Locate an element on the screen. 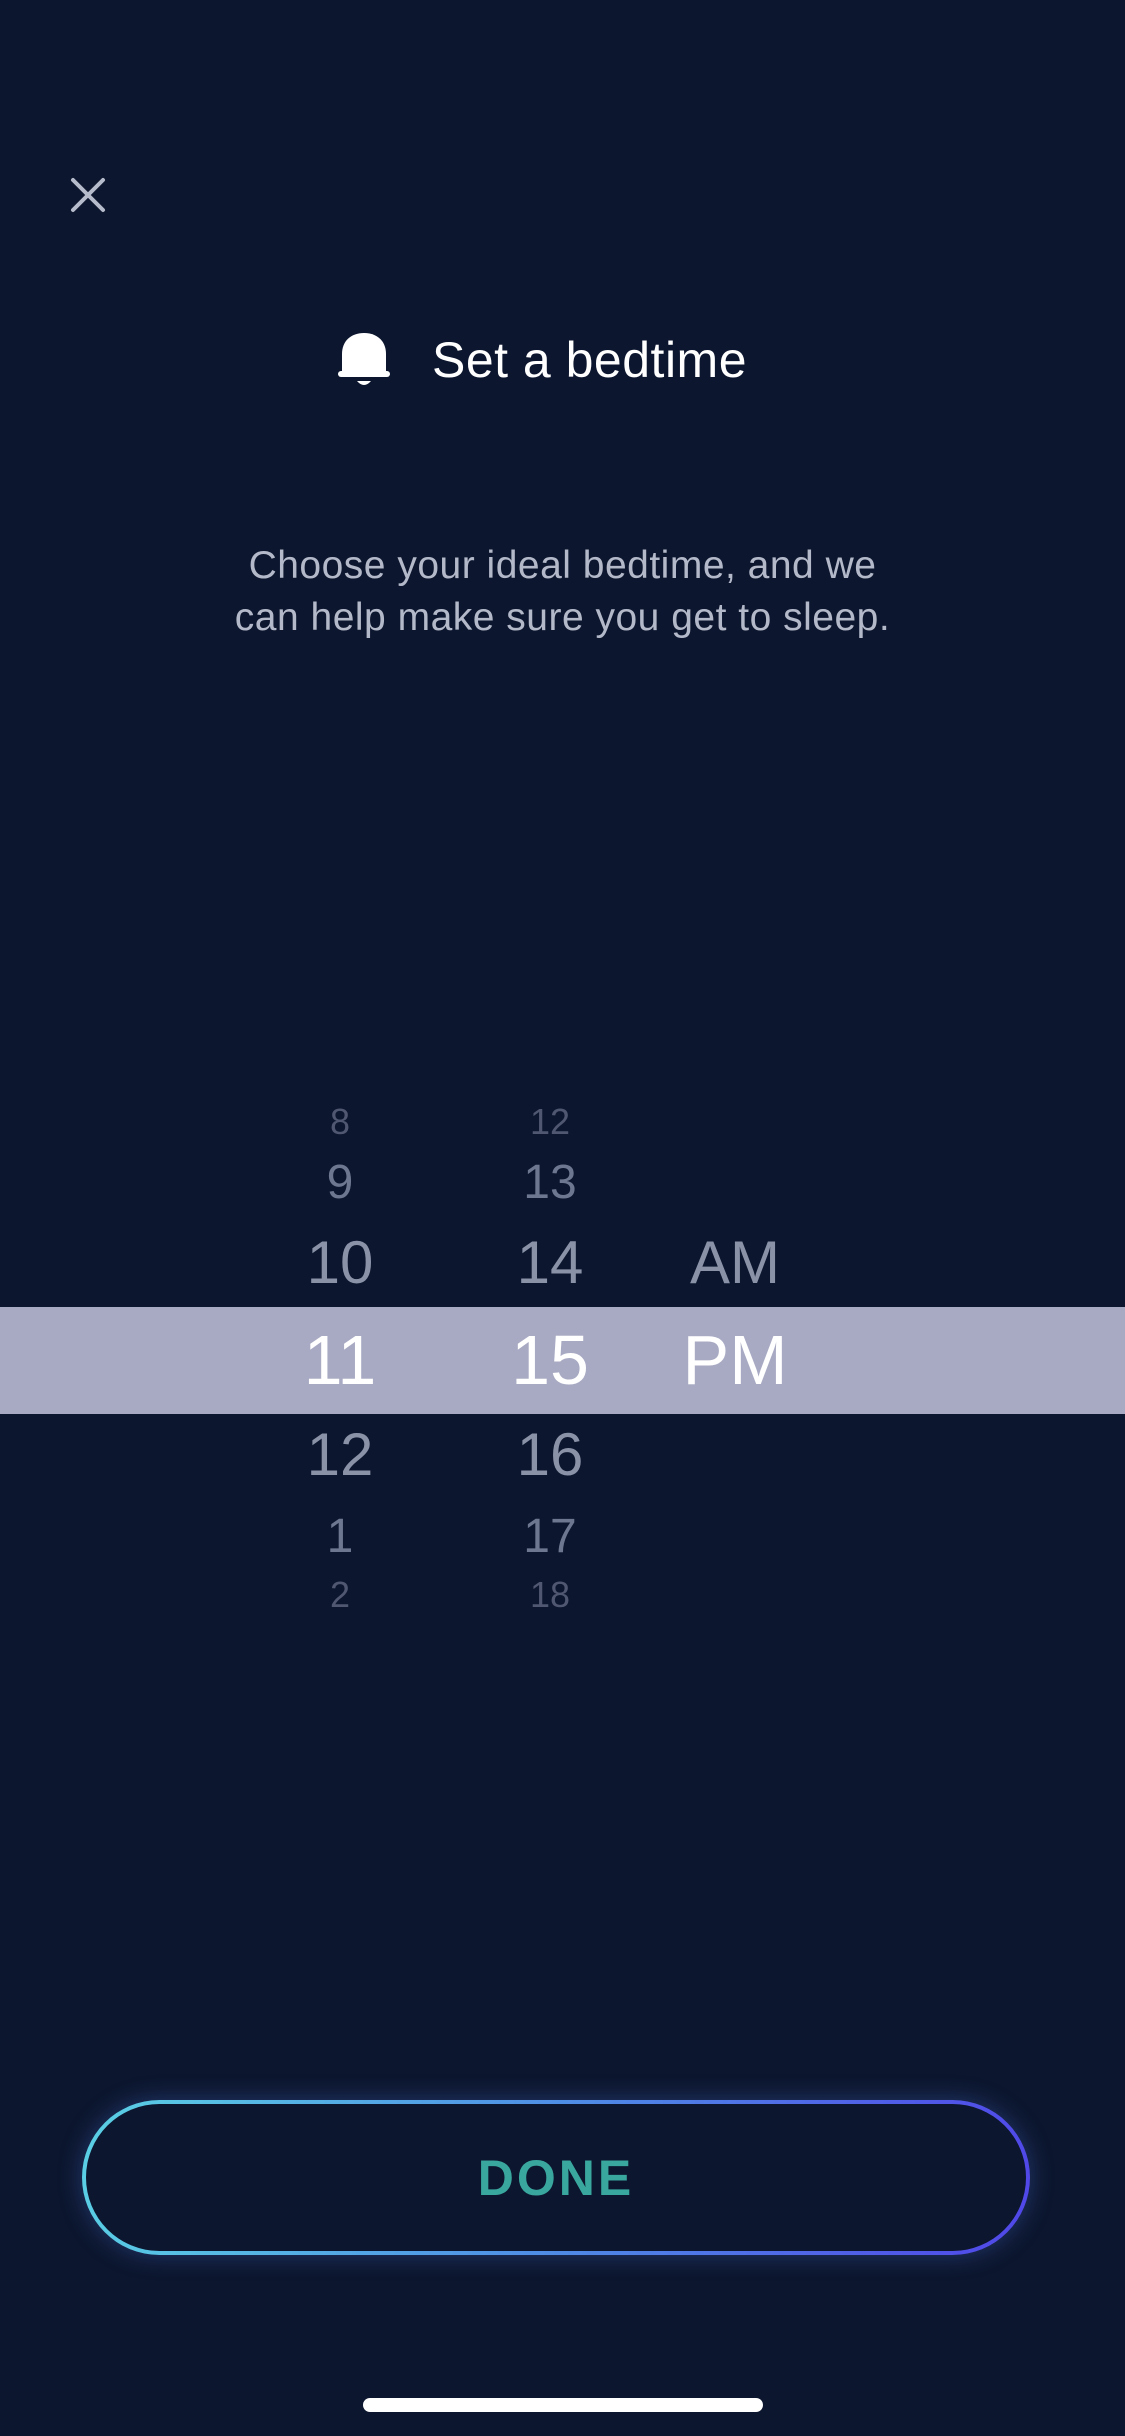  hour-option: 2 is located at coordinates (340, 1595).